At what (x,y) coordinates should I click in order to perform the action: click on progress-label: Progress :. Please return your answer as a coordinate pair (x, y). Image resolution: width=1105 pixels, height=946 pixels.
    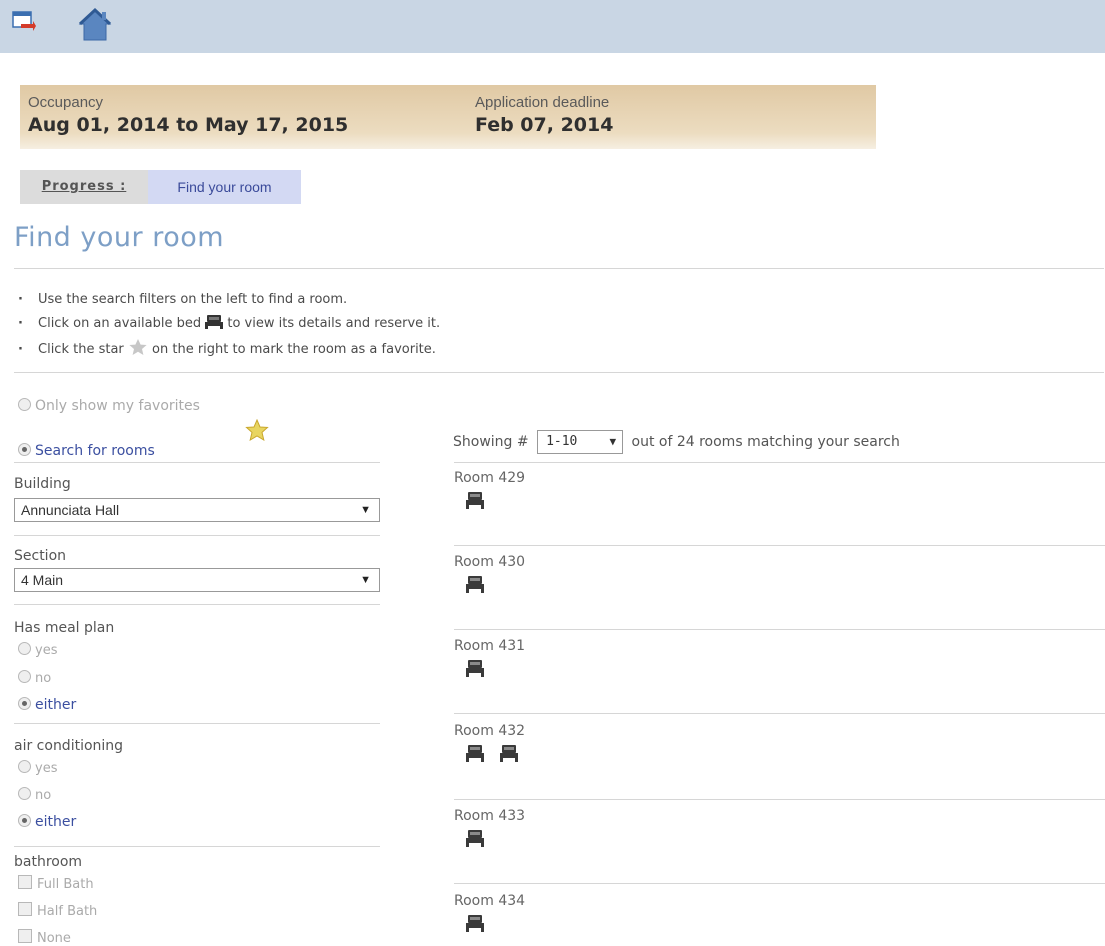
    Looking at the image, I should click on (84, 187).